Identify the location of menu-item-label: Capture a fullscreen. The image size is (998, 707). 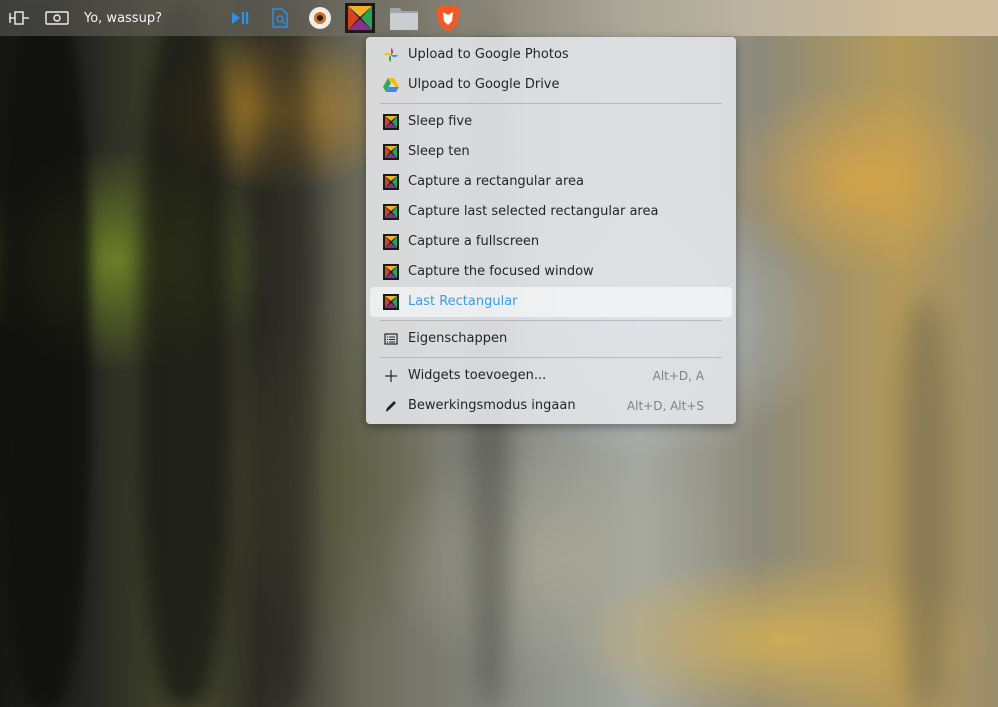
(474, 241).